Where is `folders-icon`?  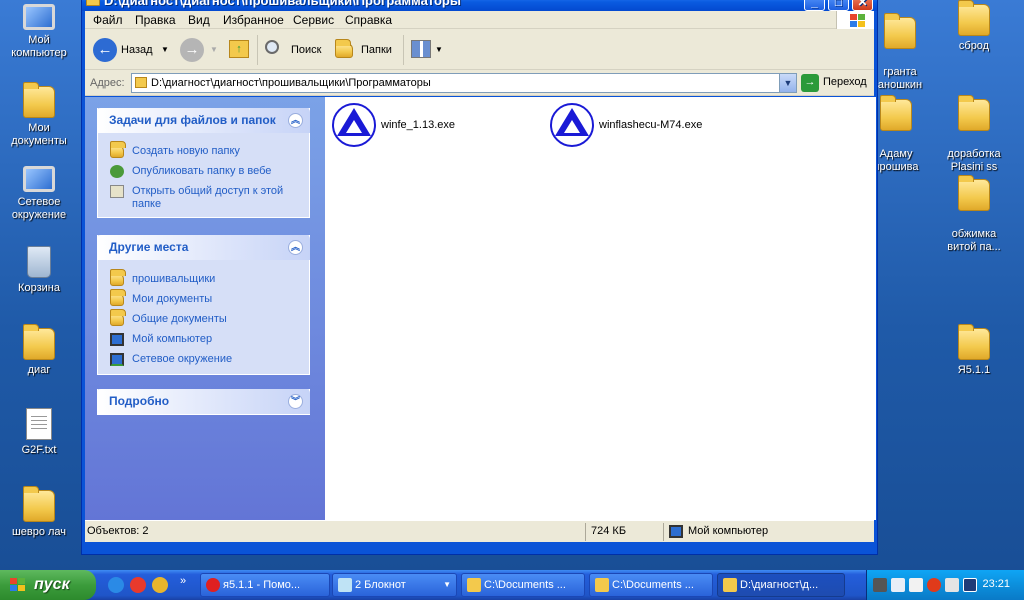
folders-icon is located at coordinates (344, 48).